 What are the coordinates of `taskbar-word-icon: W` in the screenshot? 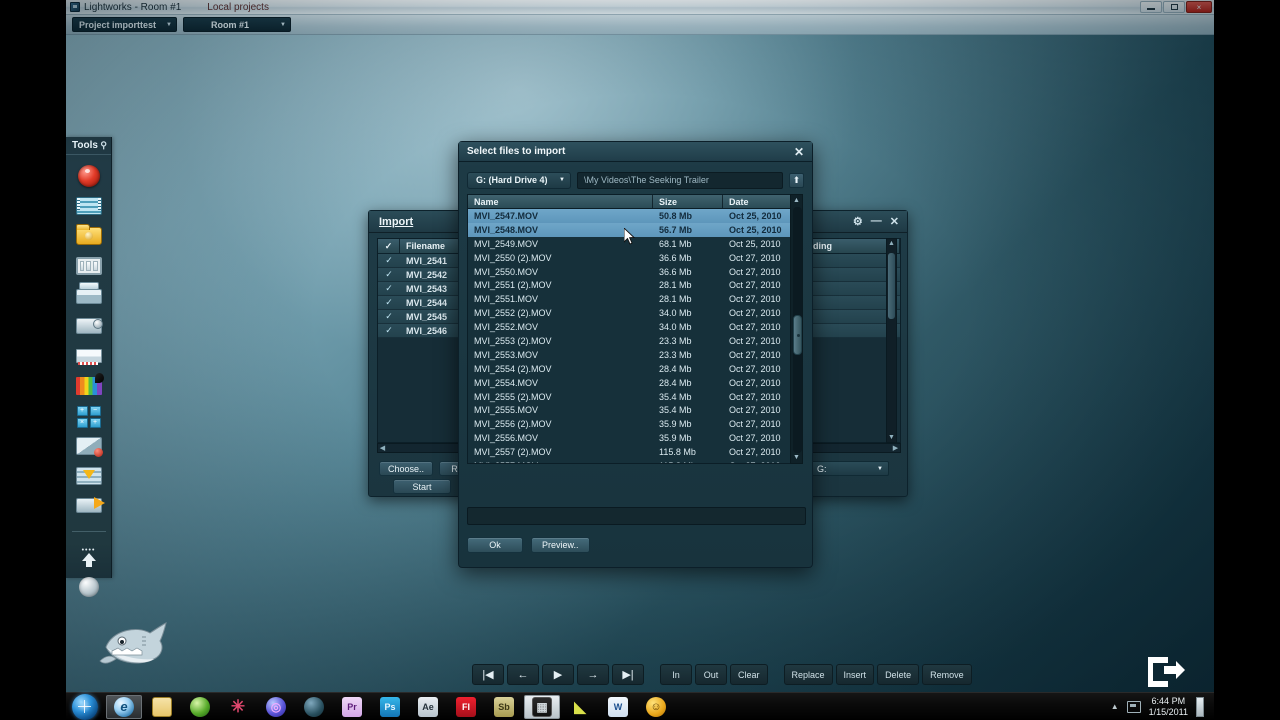 It's located at (618, 707).